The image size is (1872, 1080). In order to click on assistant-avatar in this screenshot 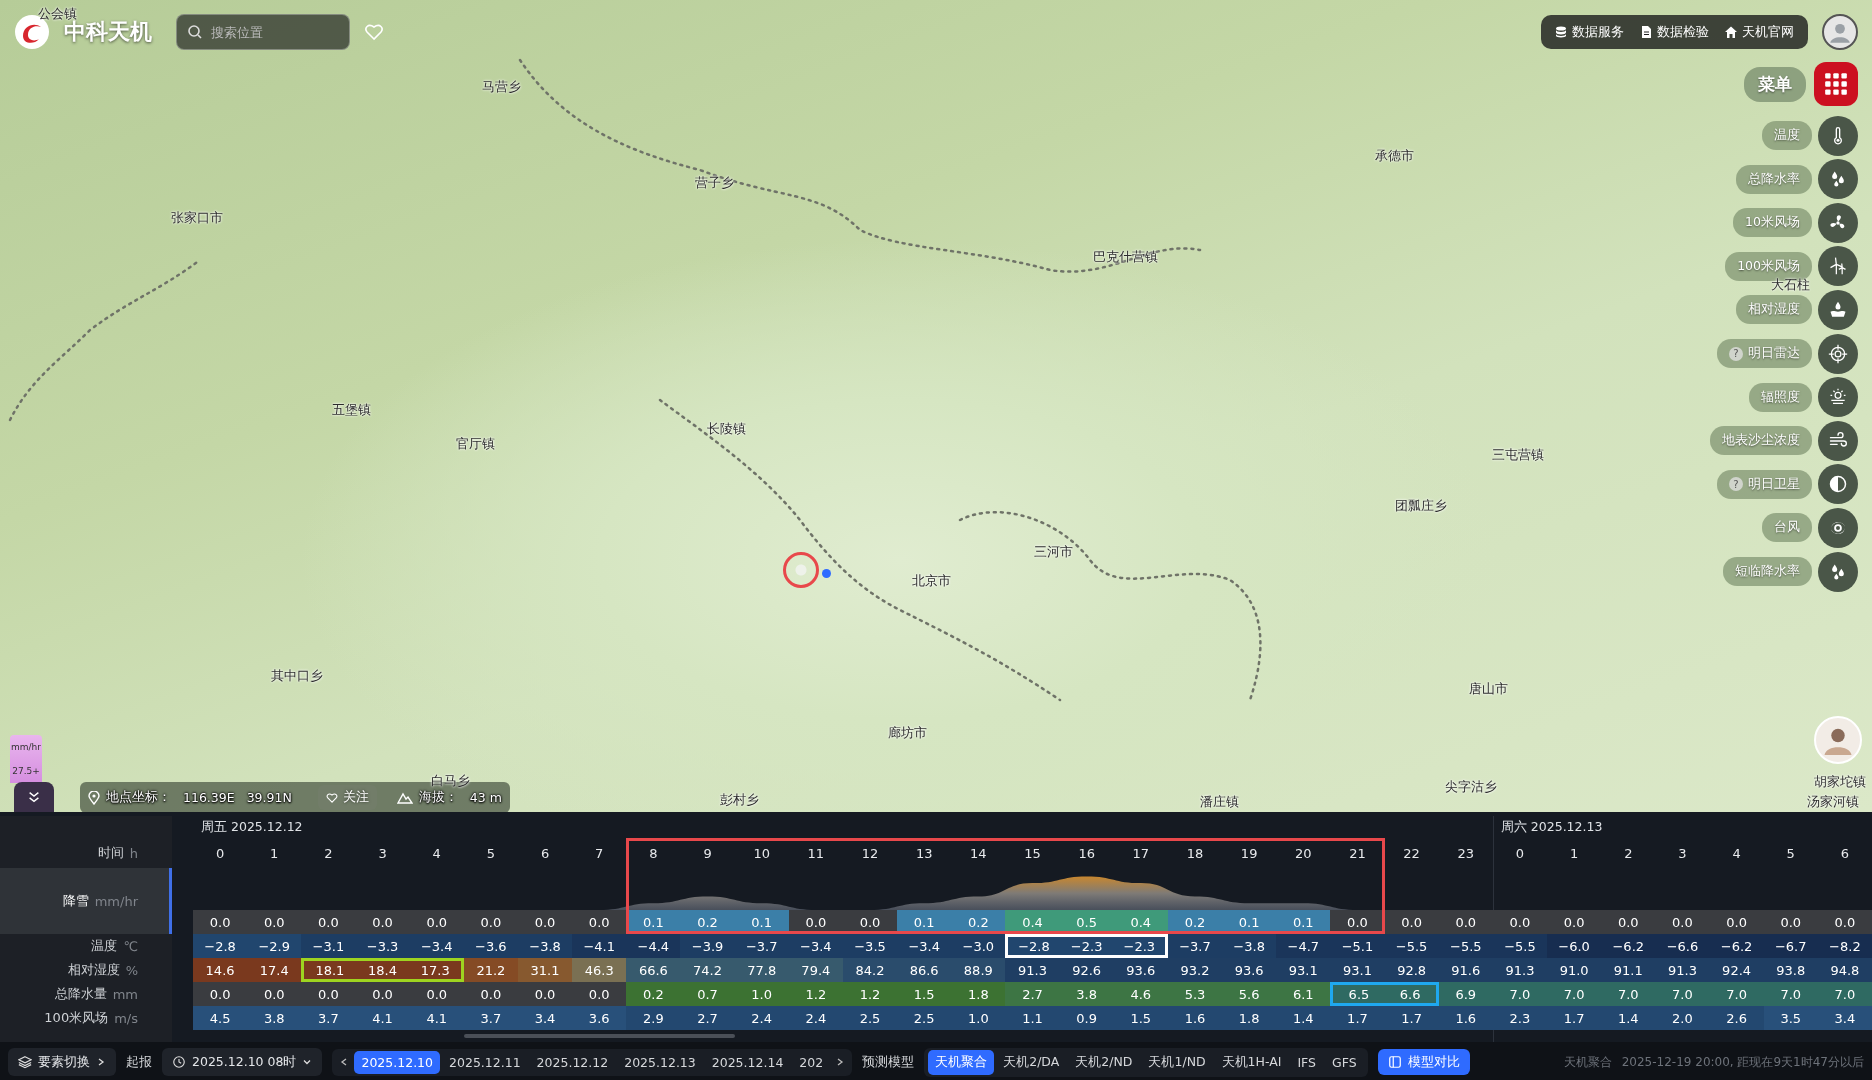, I will do `click(1838, 740)`.